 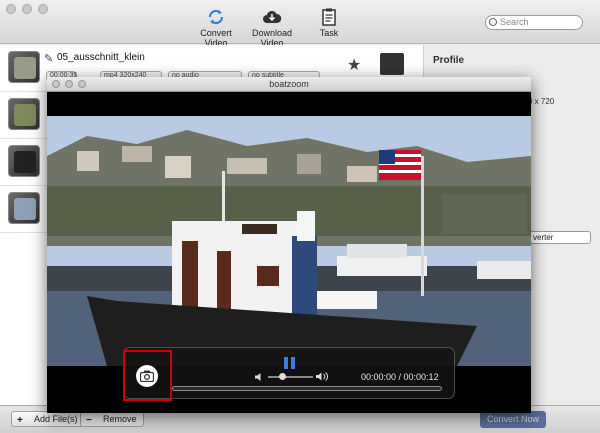 I want to click on progress-bar, so click(x=307, y=388).